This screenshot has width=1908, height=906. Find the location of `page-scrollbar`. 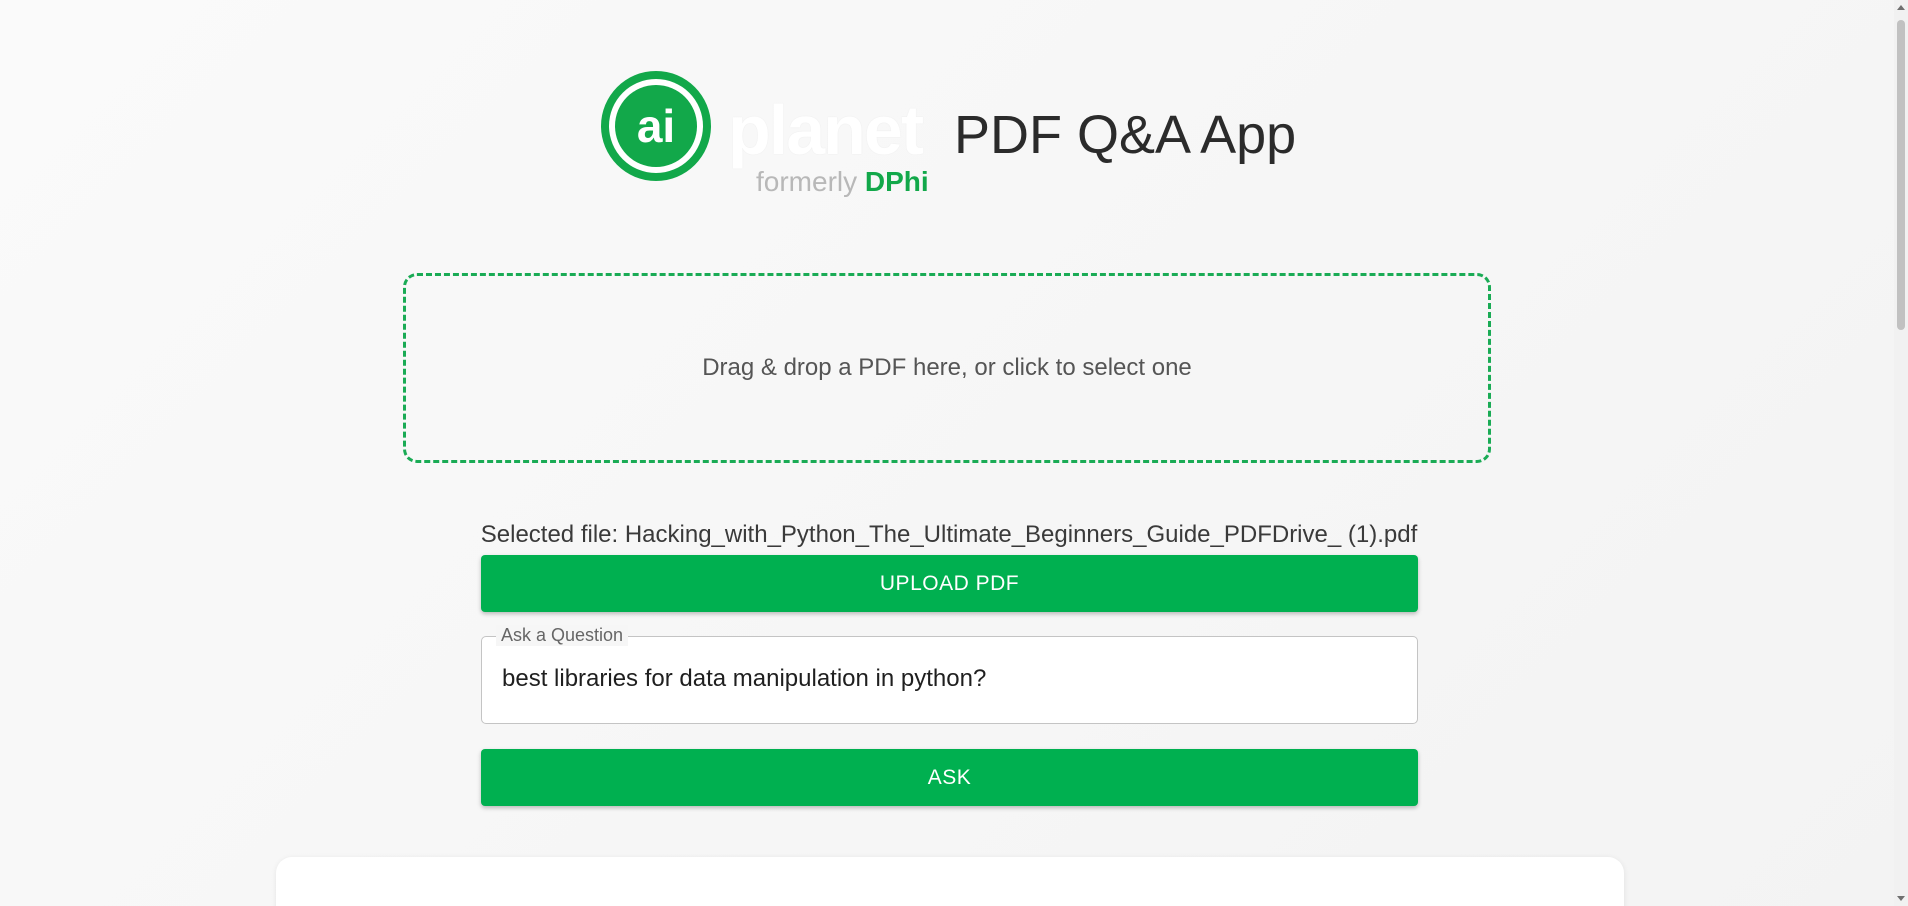

page-scrollbar is located at coordinates (1901, 453).